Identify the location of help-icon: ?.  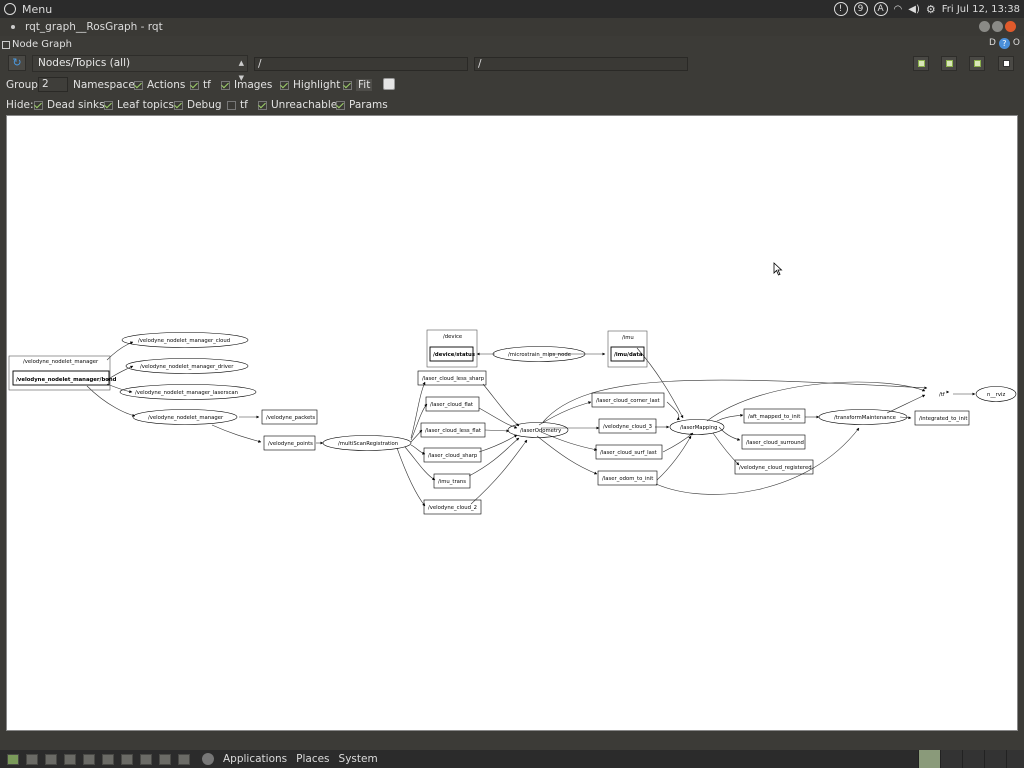
(1004, 43).